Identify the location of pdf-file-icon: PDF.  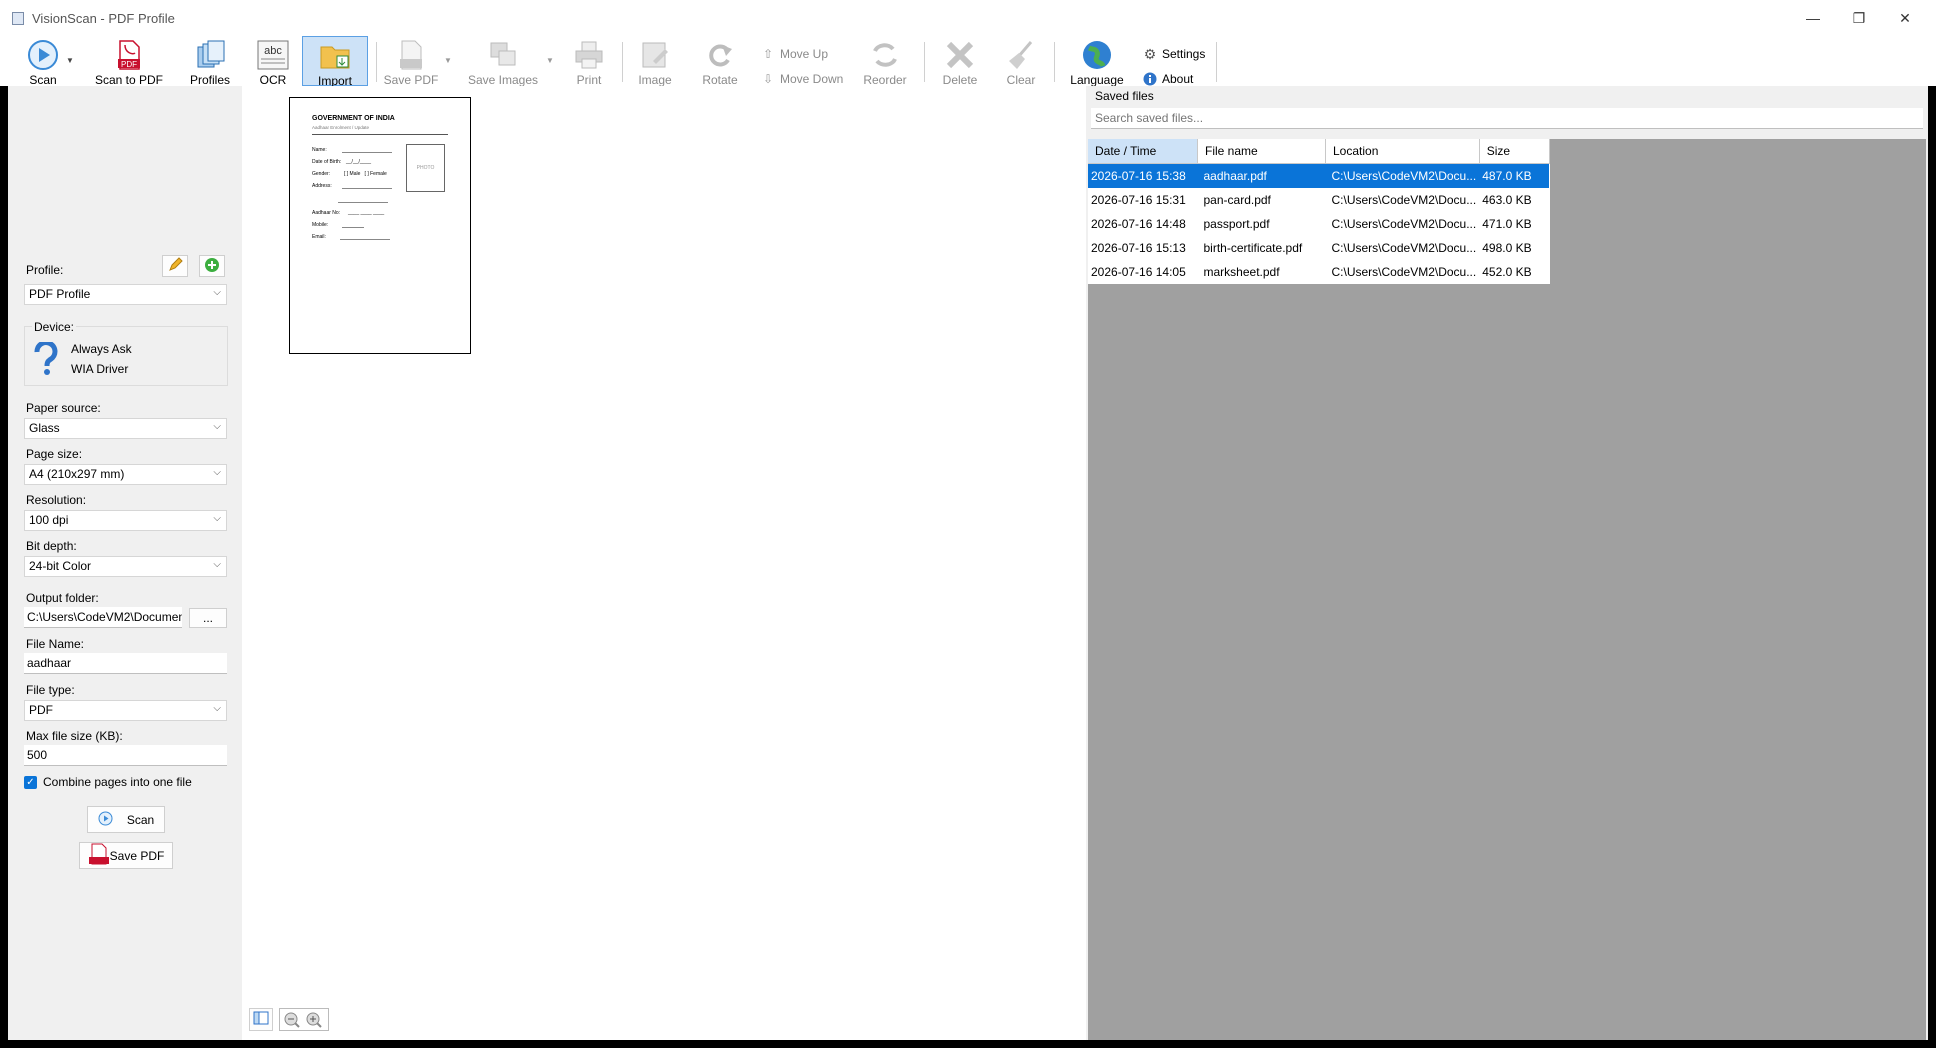
(129, 55).